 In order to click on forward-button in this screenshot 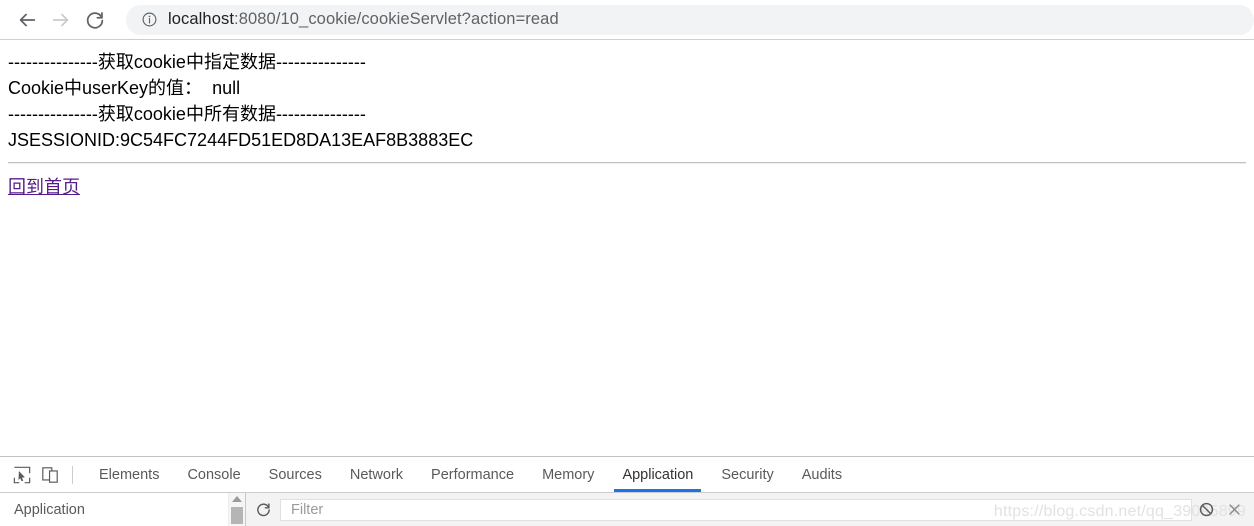, I will do `click(61, 20)`.